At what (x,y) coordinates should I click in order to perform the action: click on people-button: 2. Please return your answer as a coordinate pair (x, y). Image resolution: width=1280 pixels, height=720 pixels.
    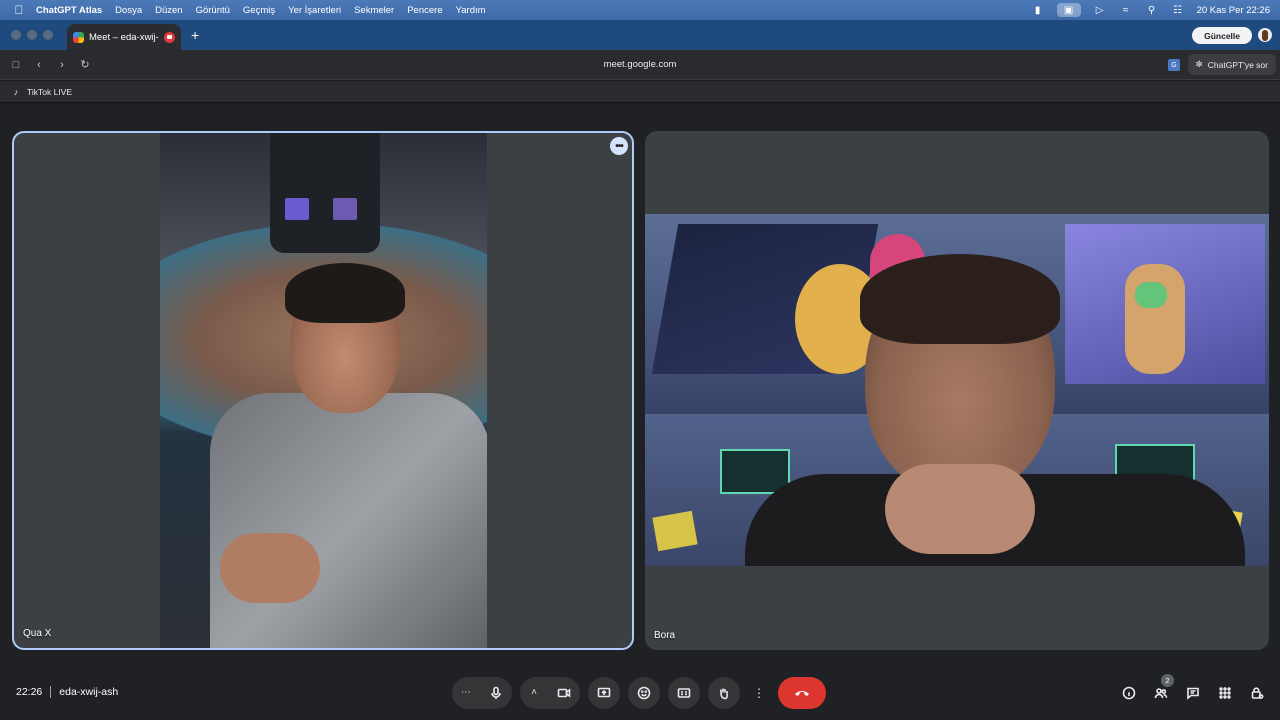
    Looking at the image, I should click on (1163, 688).